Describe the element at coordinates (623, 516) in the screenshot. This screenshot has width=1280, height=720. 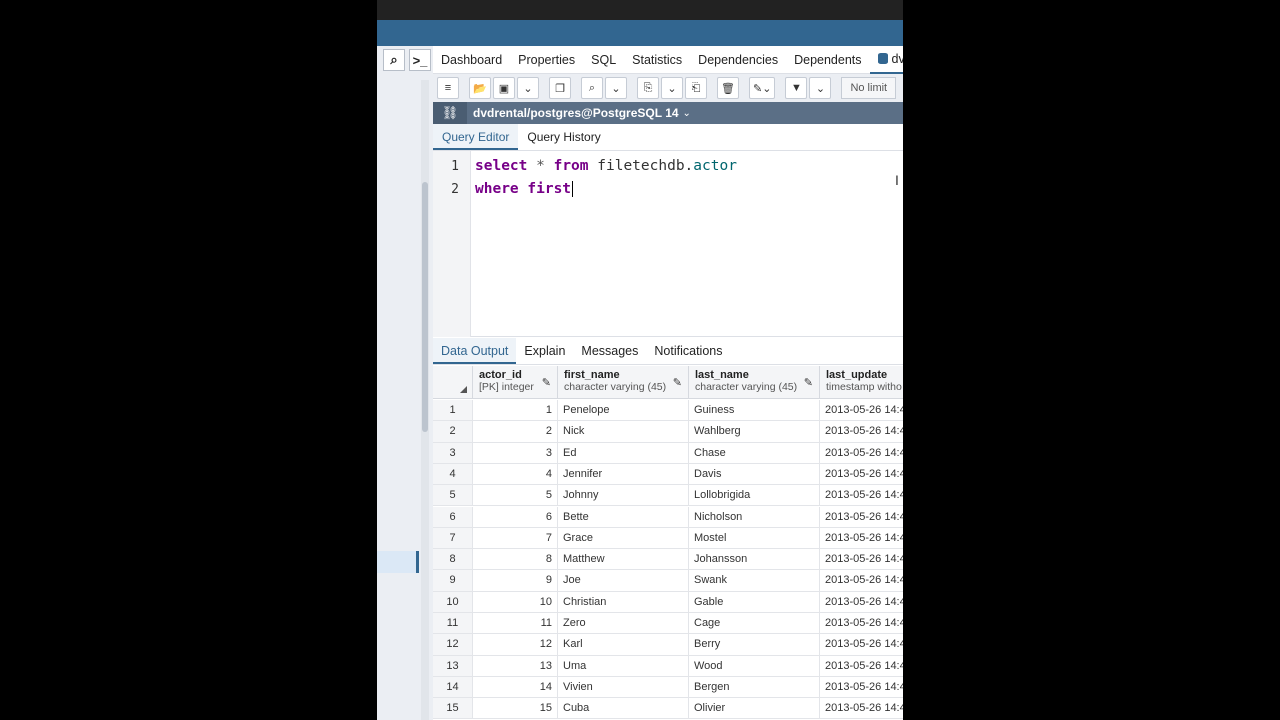
I see `cell-first-name: Bette` at that location.